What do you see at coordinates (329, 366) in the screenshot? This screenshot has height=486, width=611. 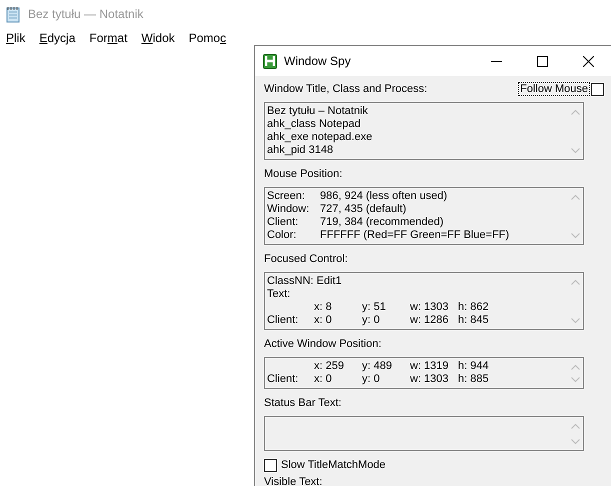 I see `field-value: x: 259` at bounding box center [329, 366].